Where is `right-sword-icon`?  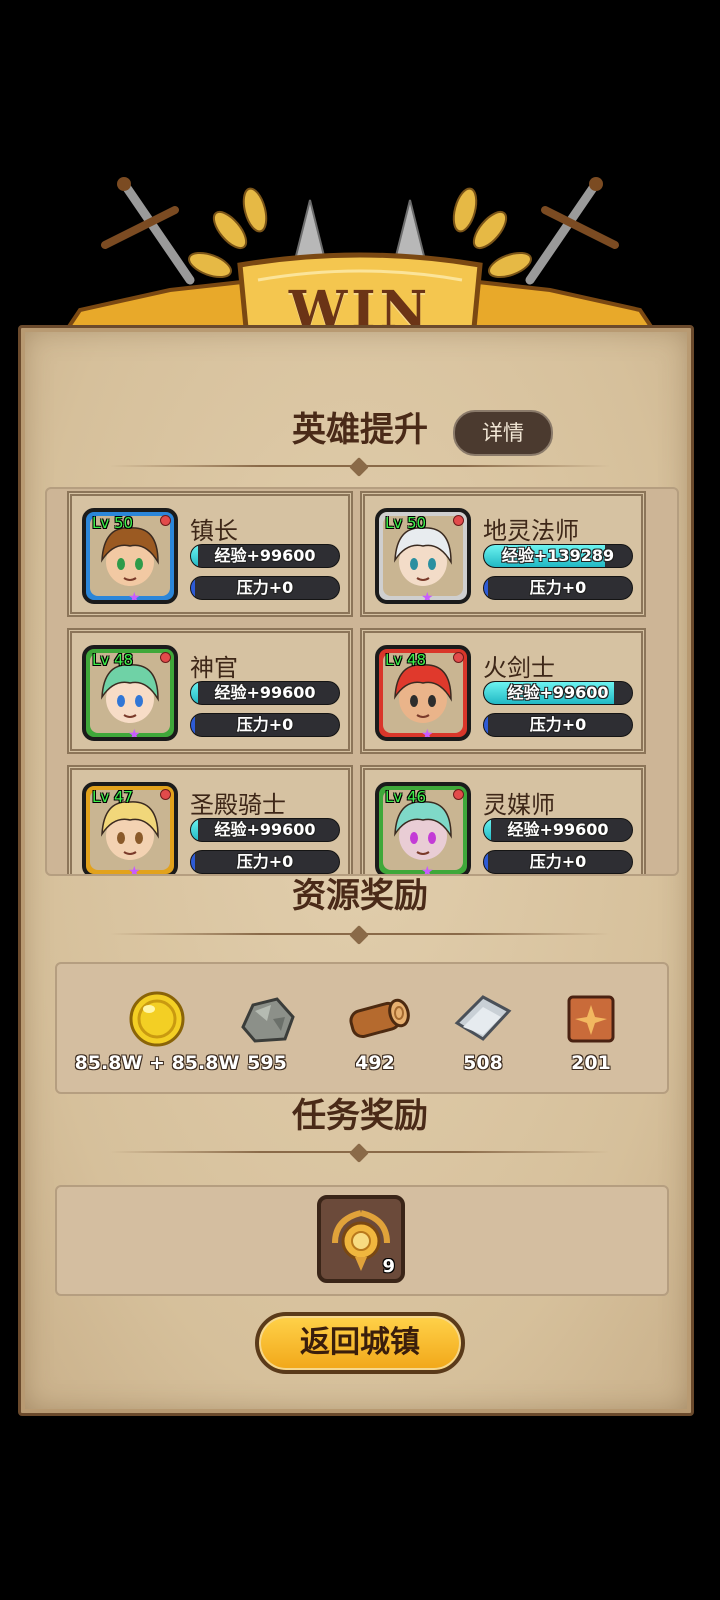 right-sword-icon is located at coordinates (572, 231).